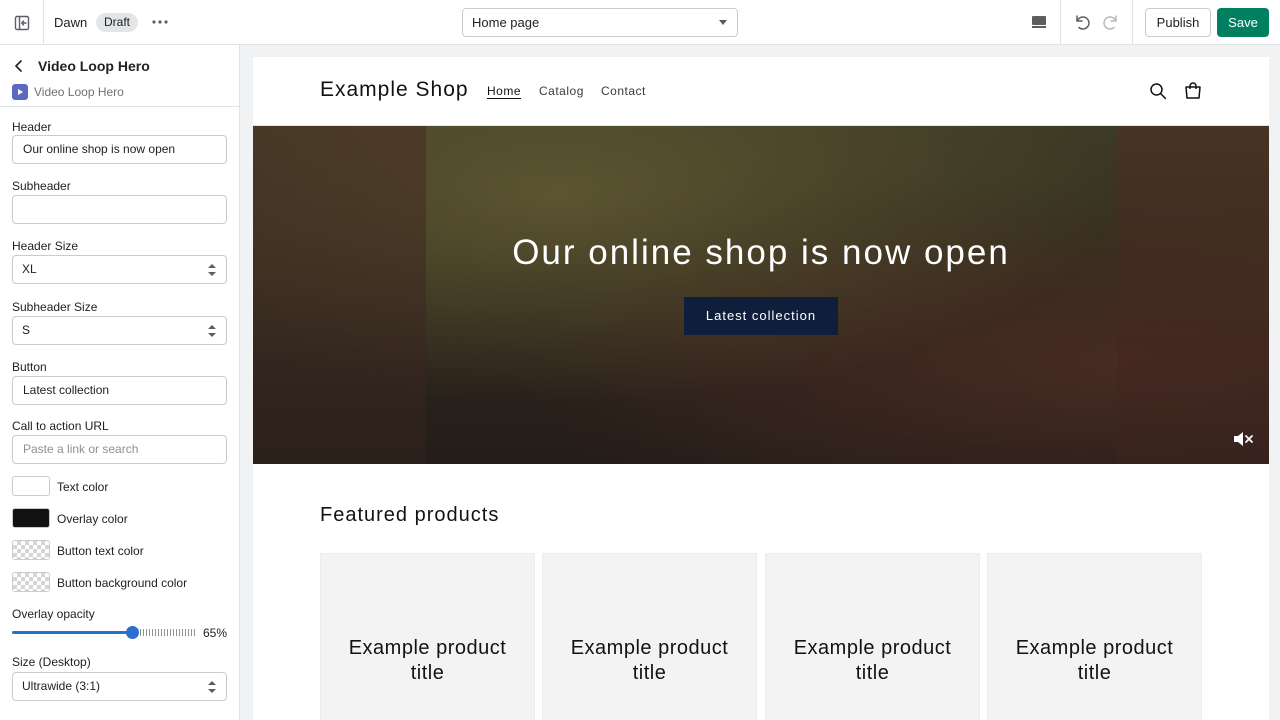 Image resolution: width=1280 pixels, height=720 pixels. Describe the element at coordinates (31, 486) in the screenshot. I see `text-color-swatch` at that location.